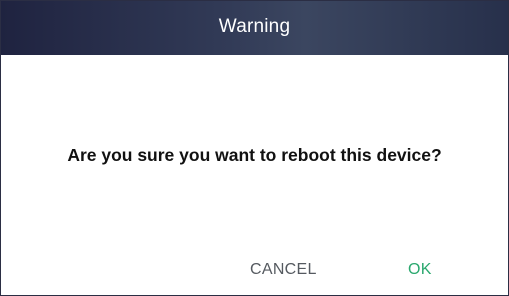  What do you see at coordinates (283, 270) in the screenshot?
I see `cancel-button: CANCEL` at bounding box center [283, 270].